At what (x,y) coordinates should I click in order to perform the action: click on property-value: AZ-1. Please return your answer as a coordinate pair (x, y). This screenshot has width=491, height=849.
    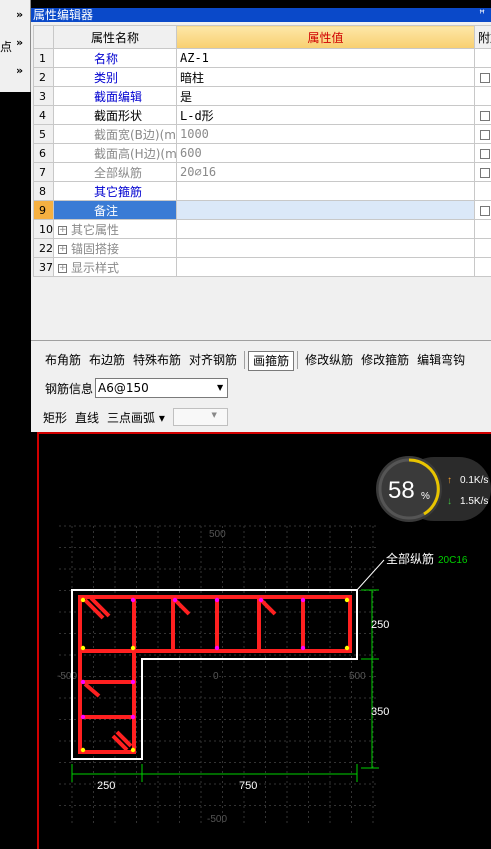
    Looking at the image, I should click on (325, 58).